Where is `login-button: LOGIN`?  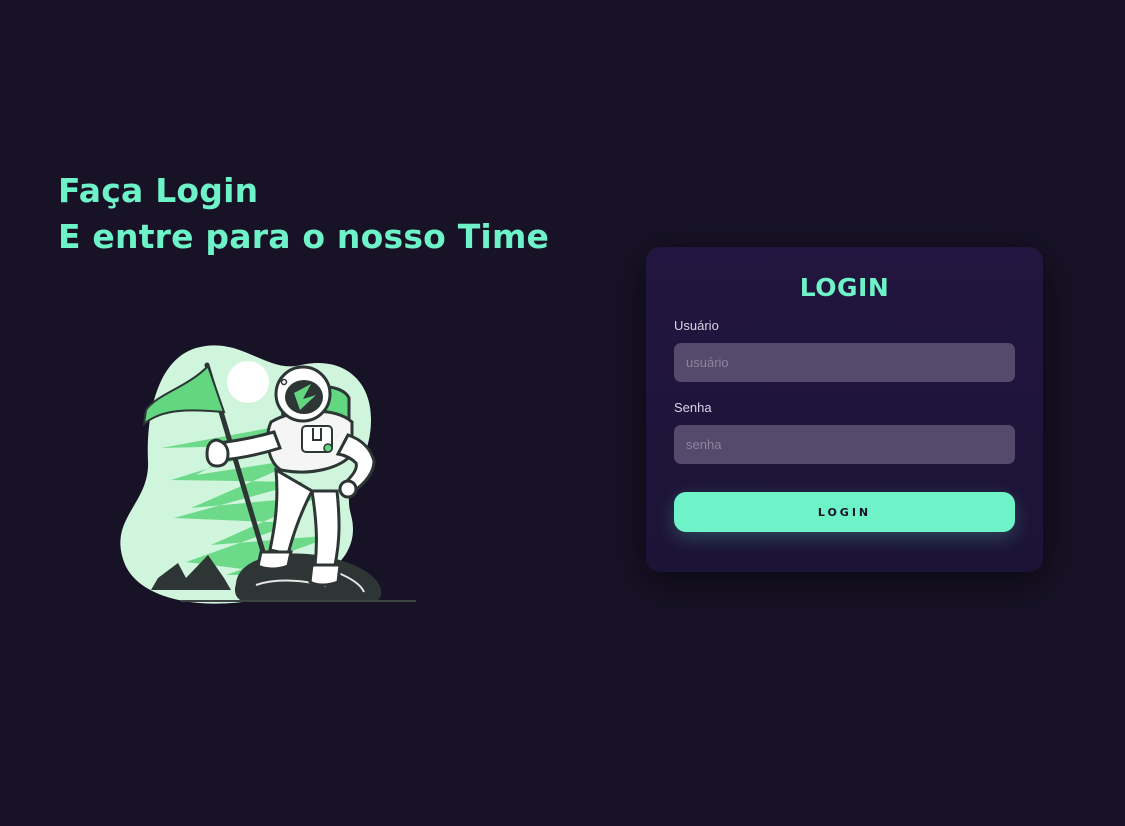
login-button: LOGIN is located at coordinates (844, 512).